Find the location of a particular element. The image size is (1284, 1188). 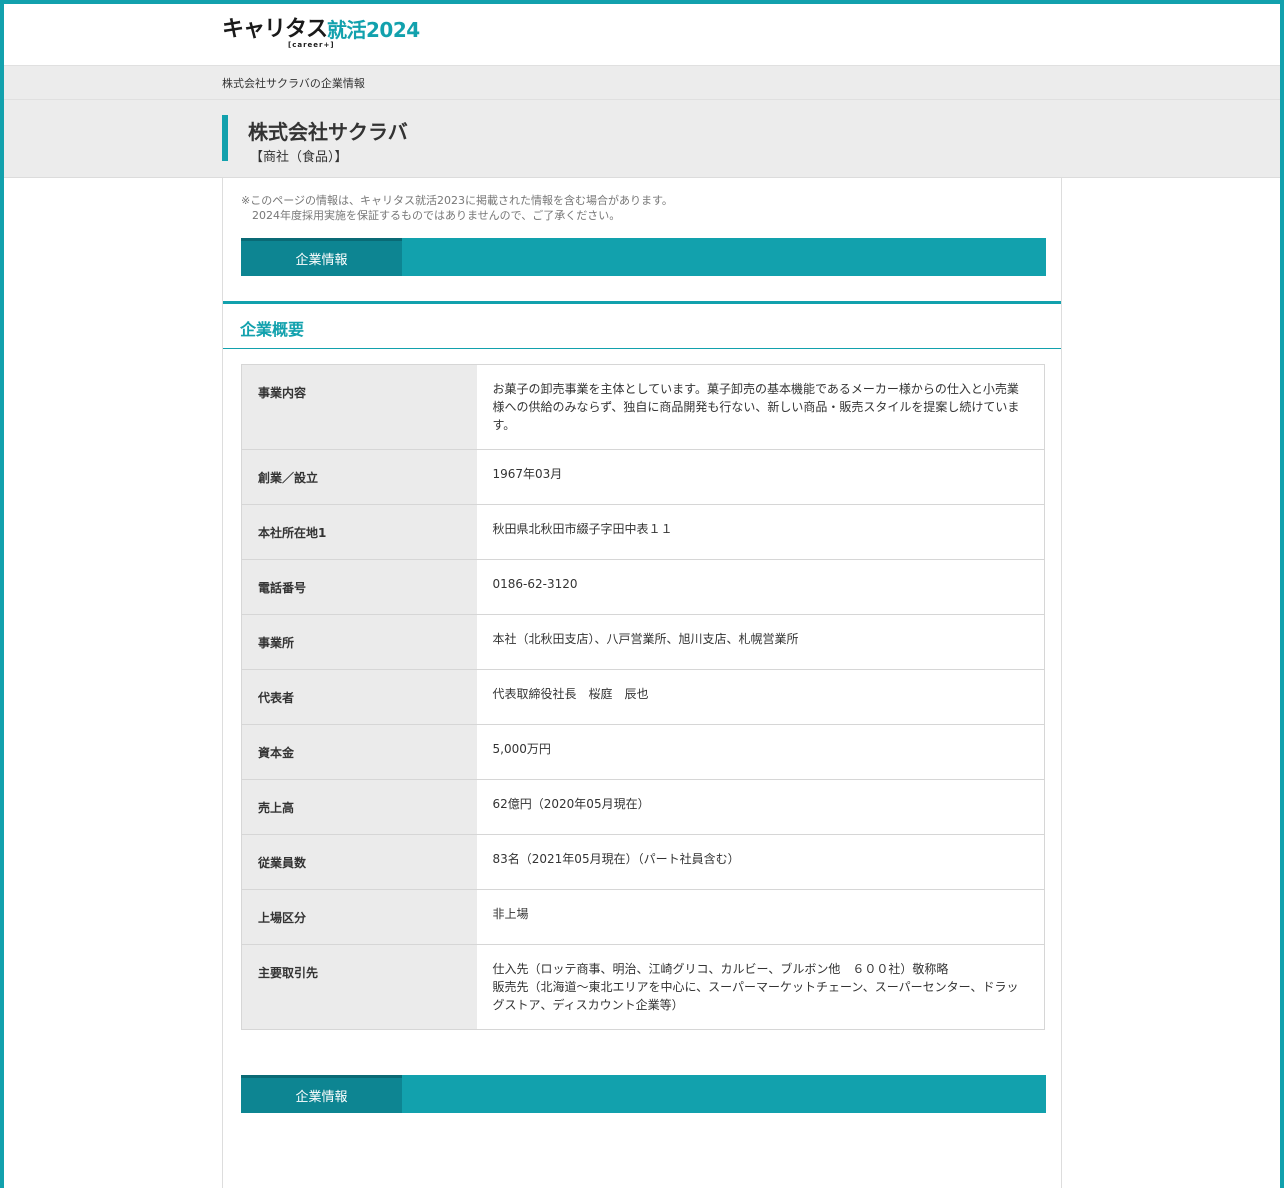

section-title: 企業概要 is located at coordinates (272, 329).